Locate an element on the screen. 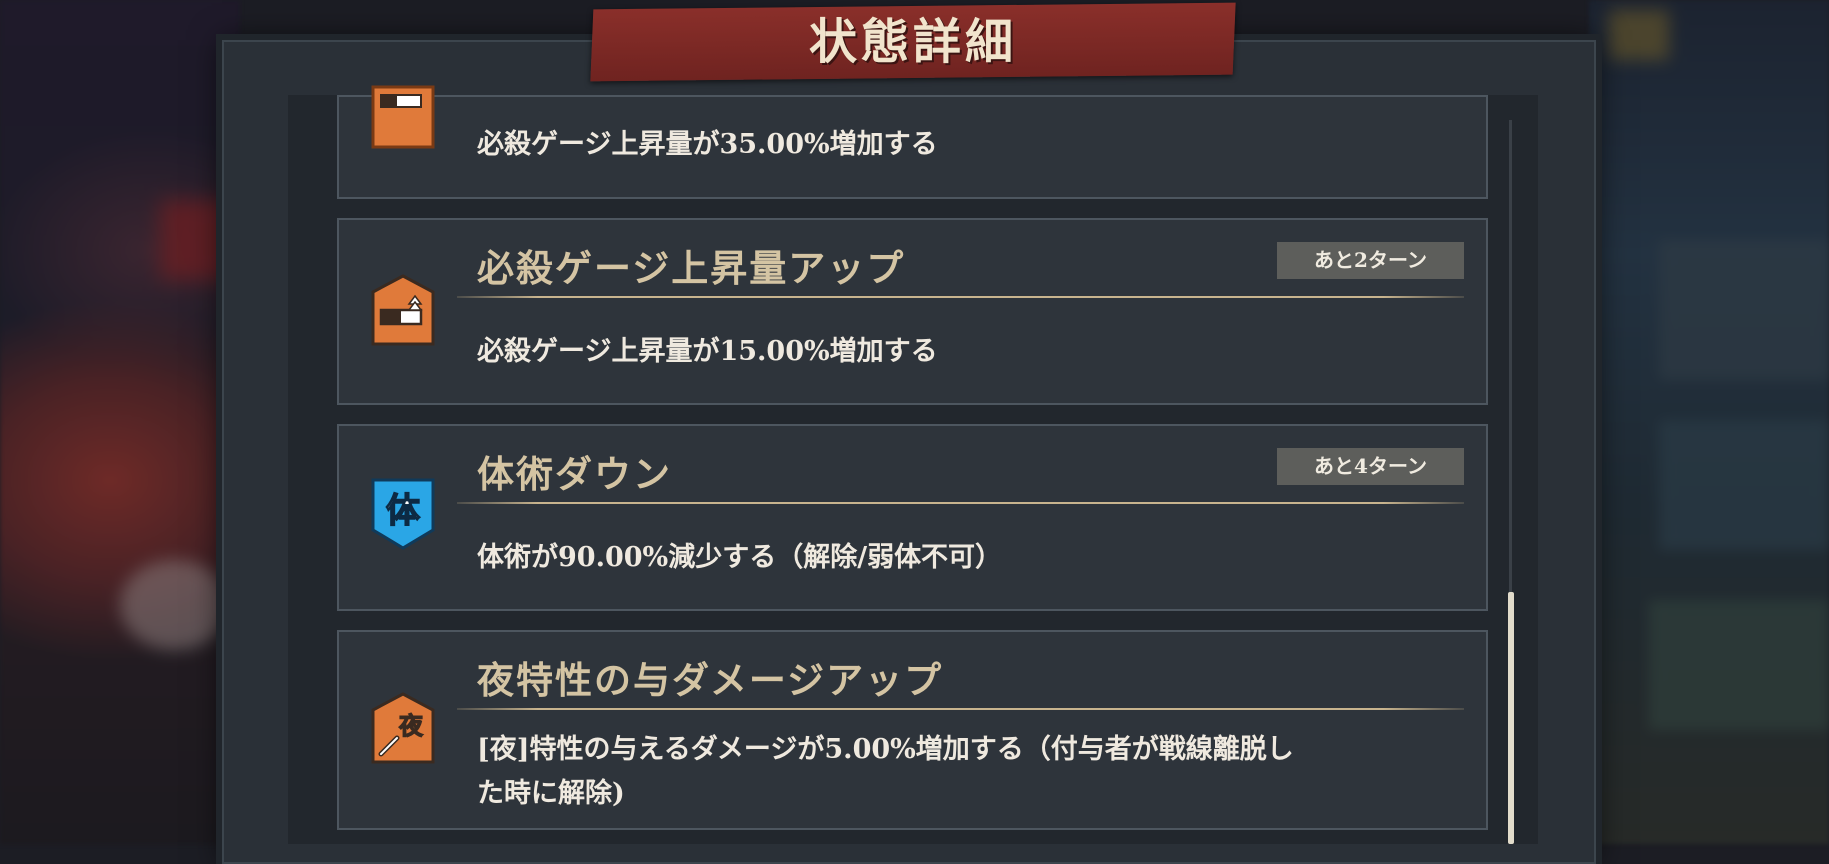  effect-description: 体術が90.00%減少する（解除/弱体不可） is located at coordinates (740, 557).